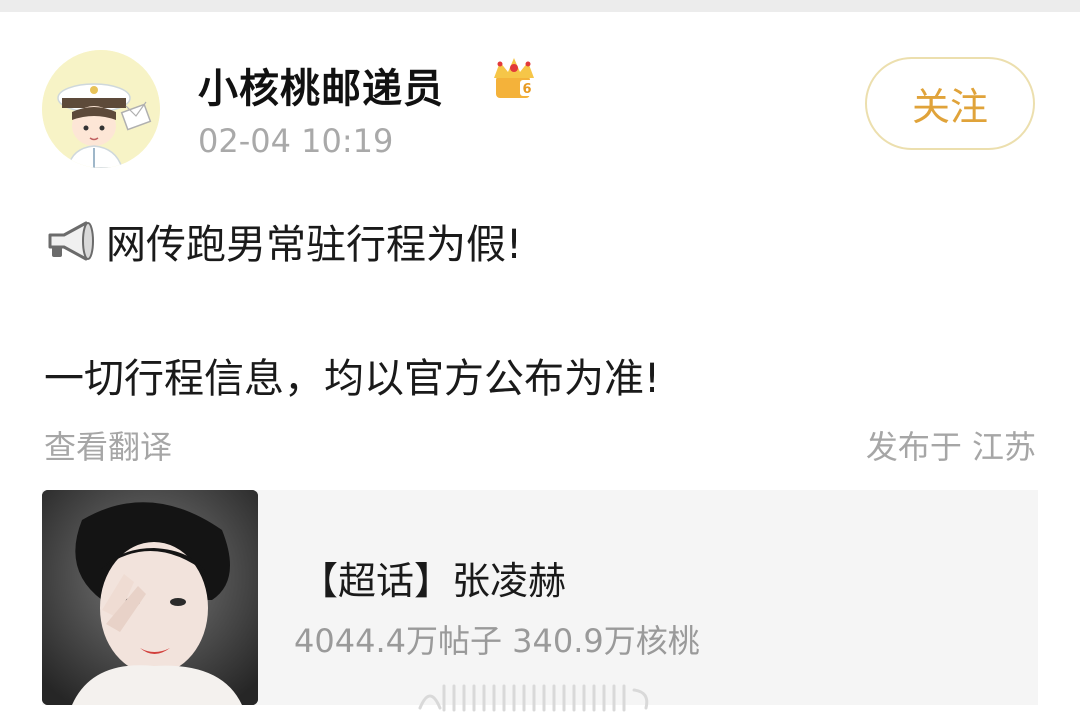 This screenshot has height=725, width=1080. I want to click on username: 小核桃邮递员, so click(321, 85).